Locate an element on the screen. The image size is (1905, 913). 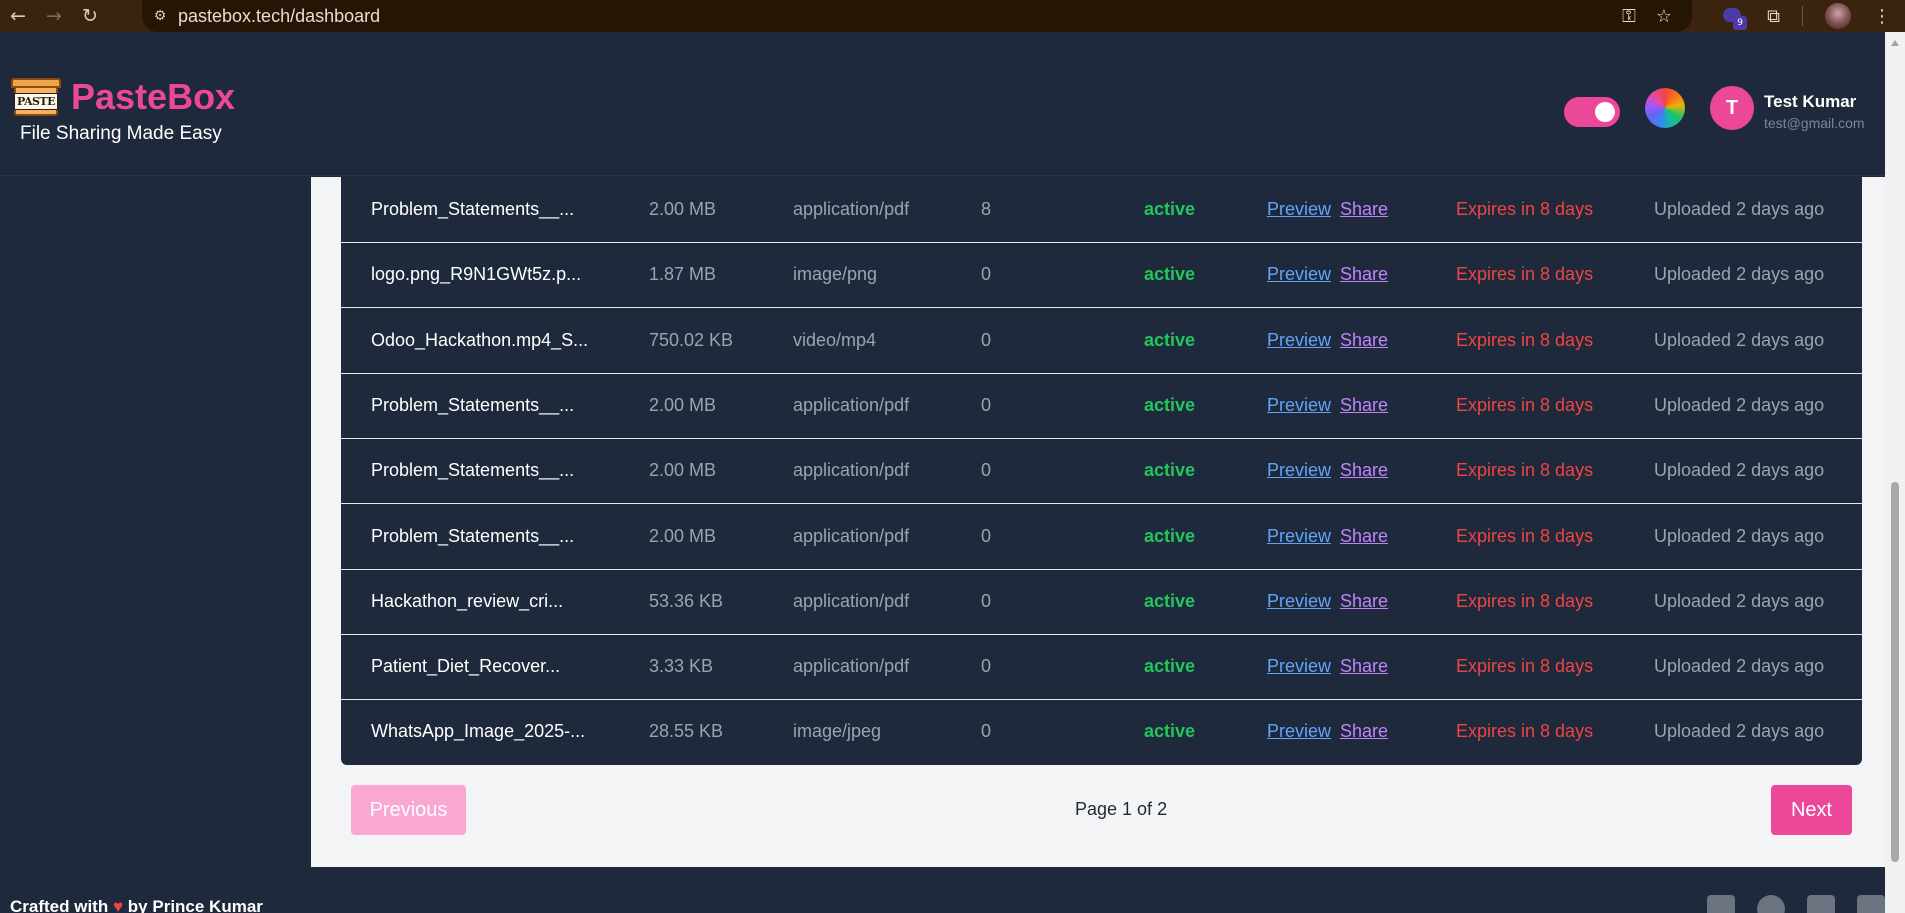
file-type: image/png is located at coordinates (835, 274).